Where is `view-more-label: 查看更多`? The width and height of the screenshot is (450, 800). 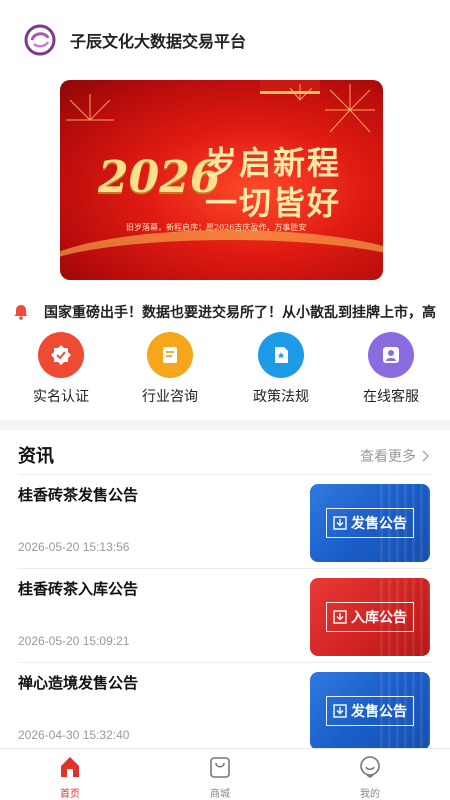
view-more-label: 查看更多 is located at coordinates (388, 457).